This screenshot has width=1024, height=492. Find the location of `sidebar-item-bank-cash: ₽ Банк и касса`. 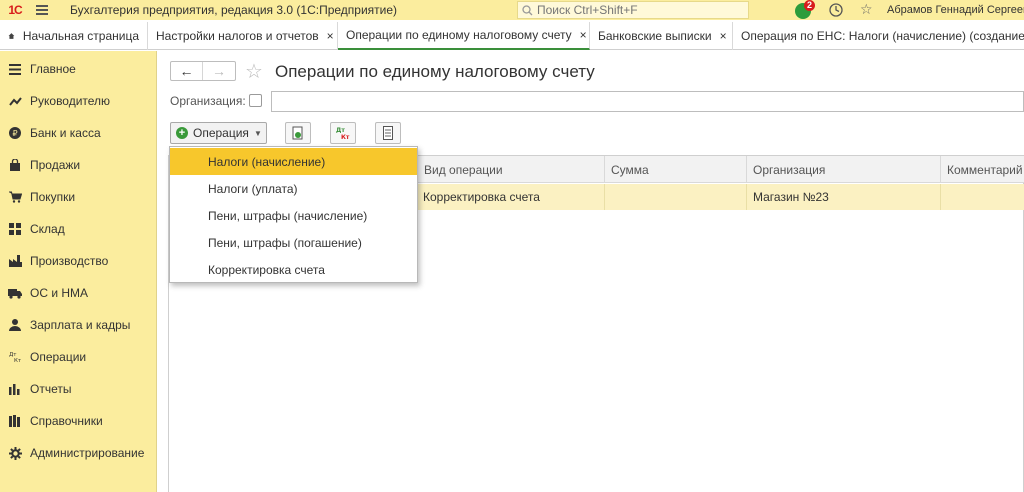

sidebar-item-bank-cash: ₽ Банк и касса is located at coordinates (78, 133).